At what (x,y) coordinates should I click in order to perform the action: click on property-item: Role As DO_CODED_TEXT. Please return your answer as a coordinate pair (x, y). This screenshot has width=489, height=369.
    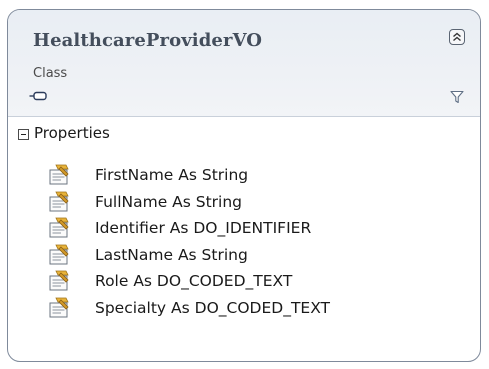
    Looking at the image, I should click on (189, 281).